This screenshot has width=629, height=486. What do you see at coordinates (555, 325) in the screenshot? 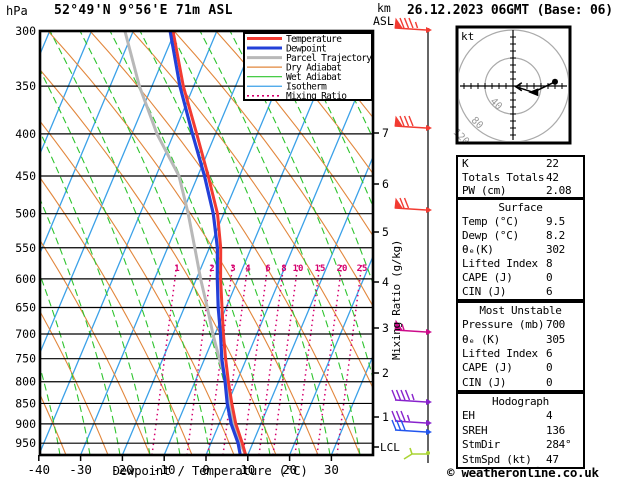
I see `panel-row-value: 700` at bounding box center [555, 325].